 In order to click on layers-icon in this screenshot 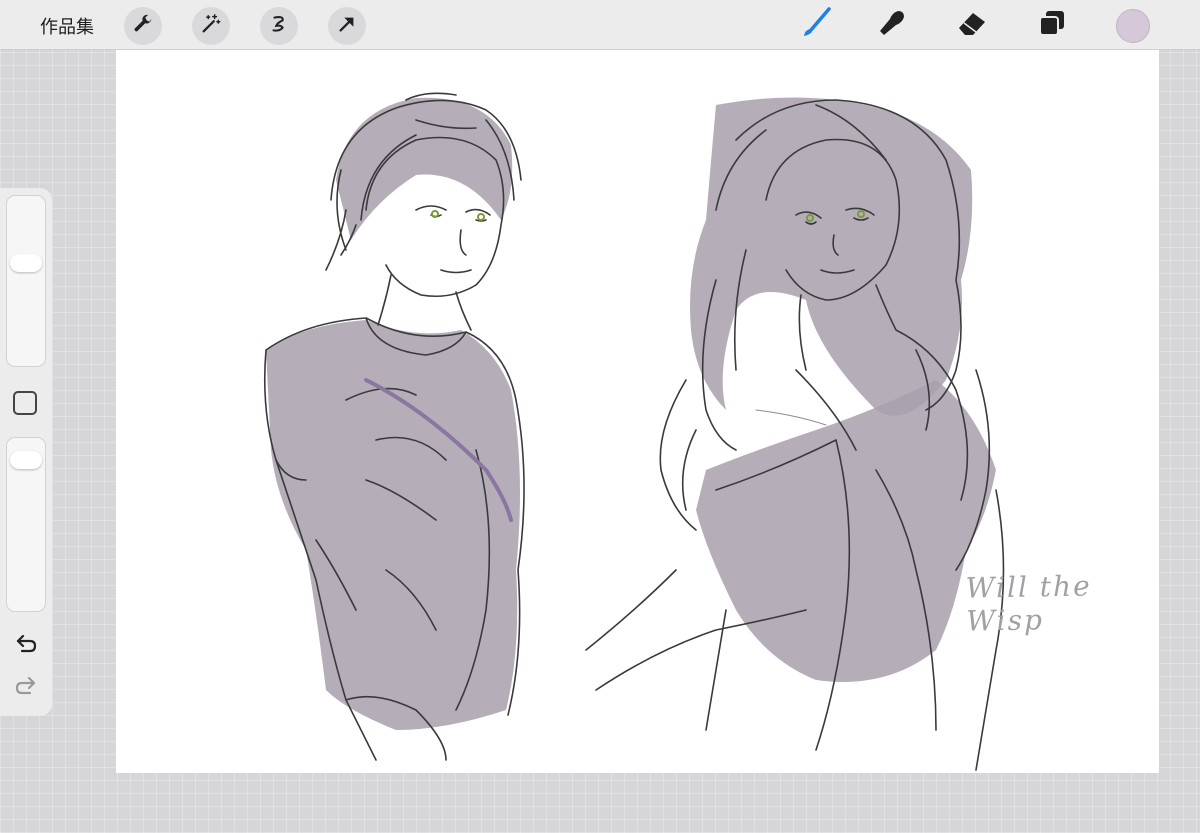, I will do `click(1052, 25)`.